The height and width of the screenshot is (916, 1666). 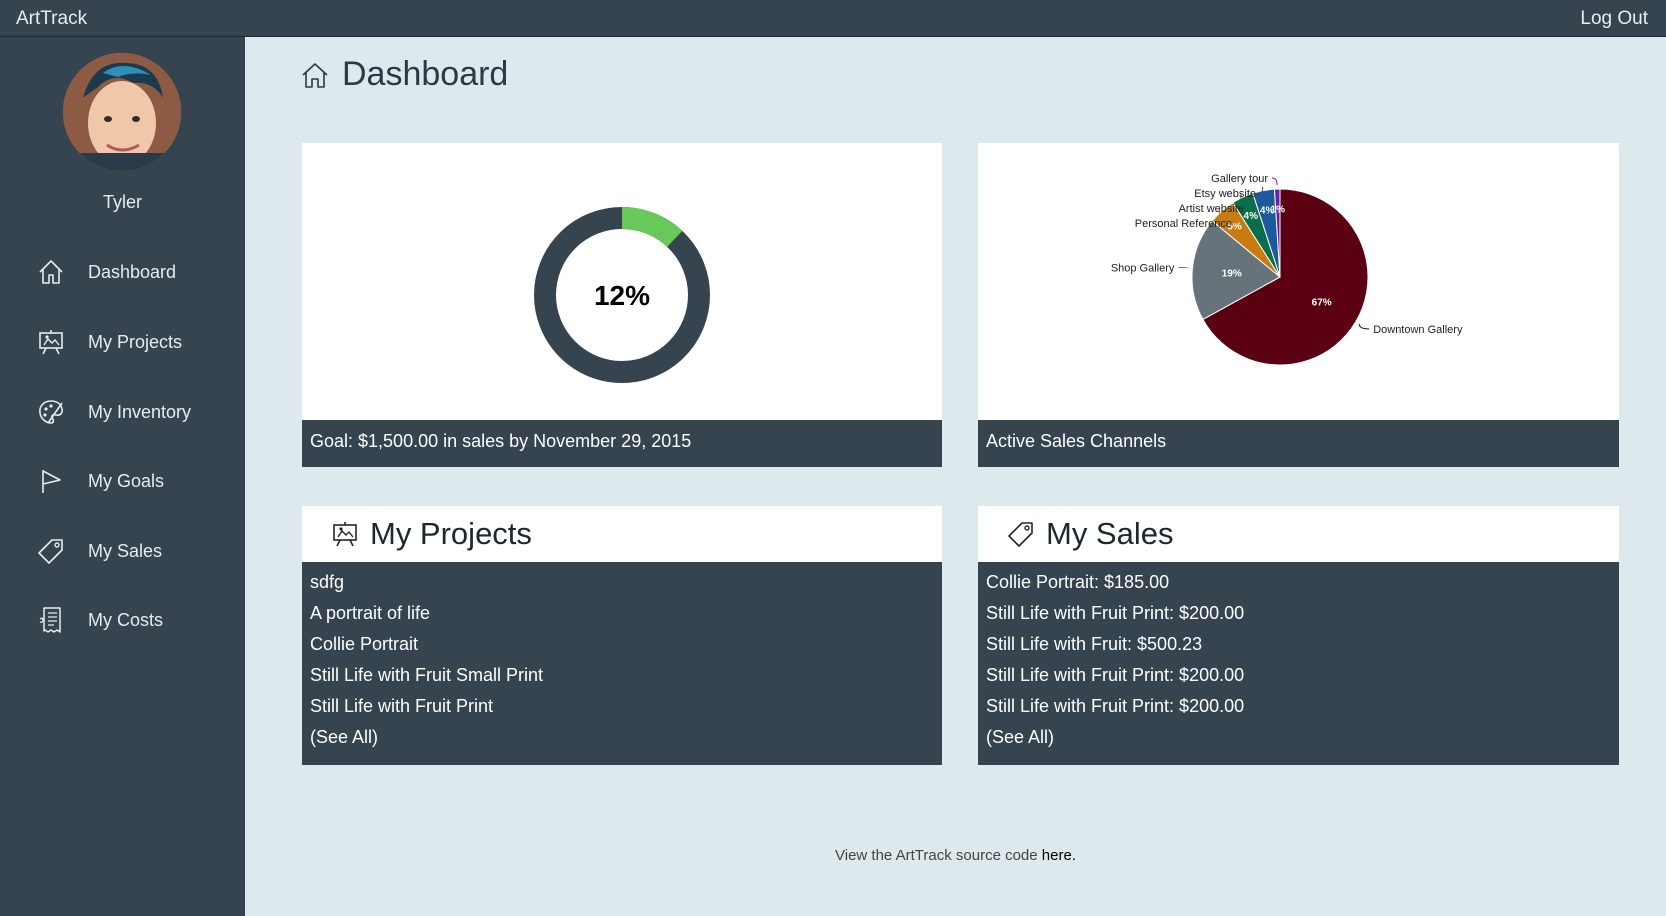 I want to click on footer-note: View the ArtTrack source code here., so click(x=955, y=855).